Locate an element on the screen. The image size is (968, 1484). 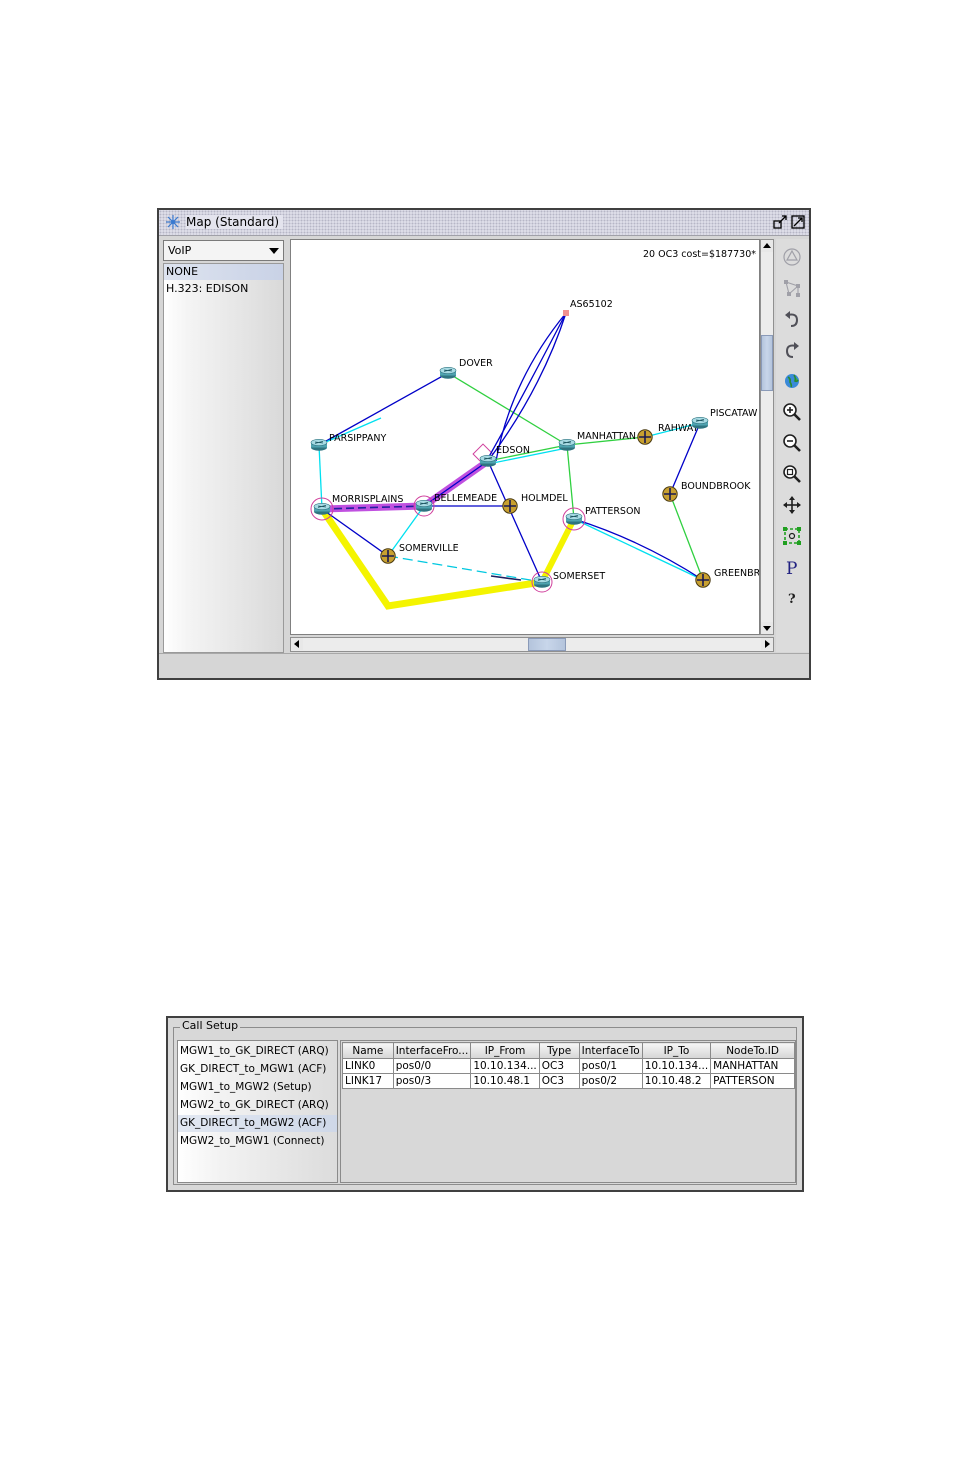
status-bar is located at coordinates (484, 665).